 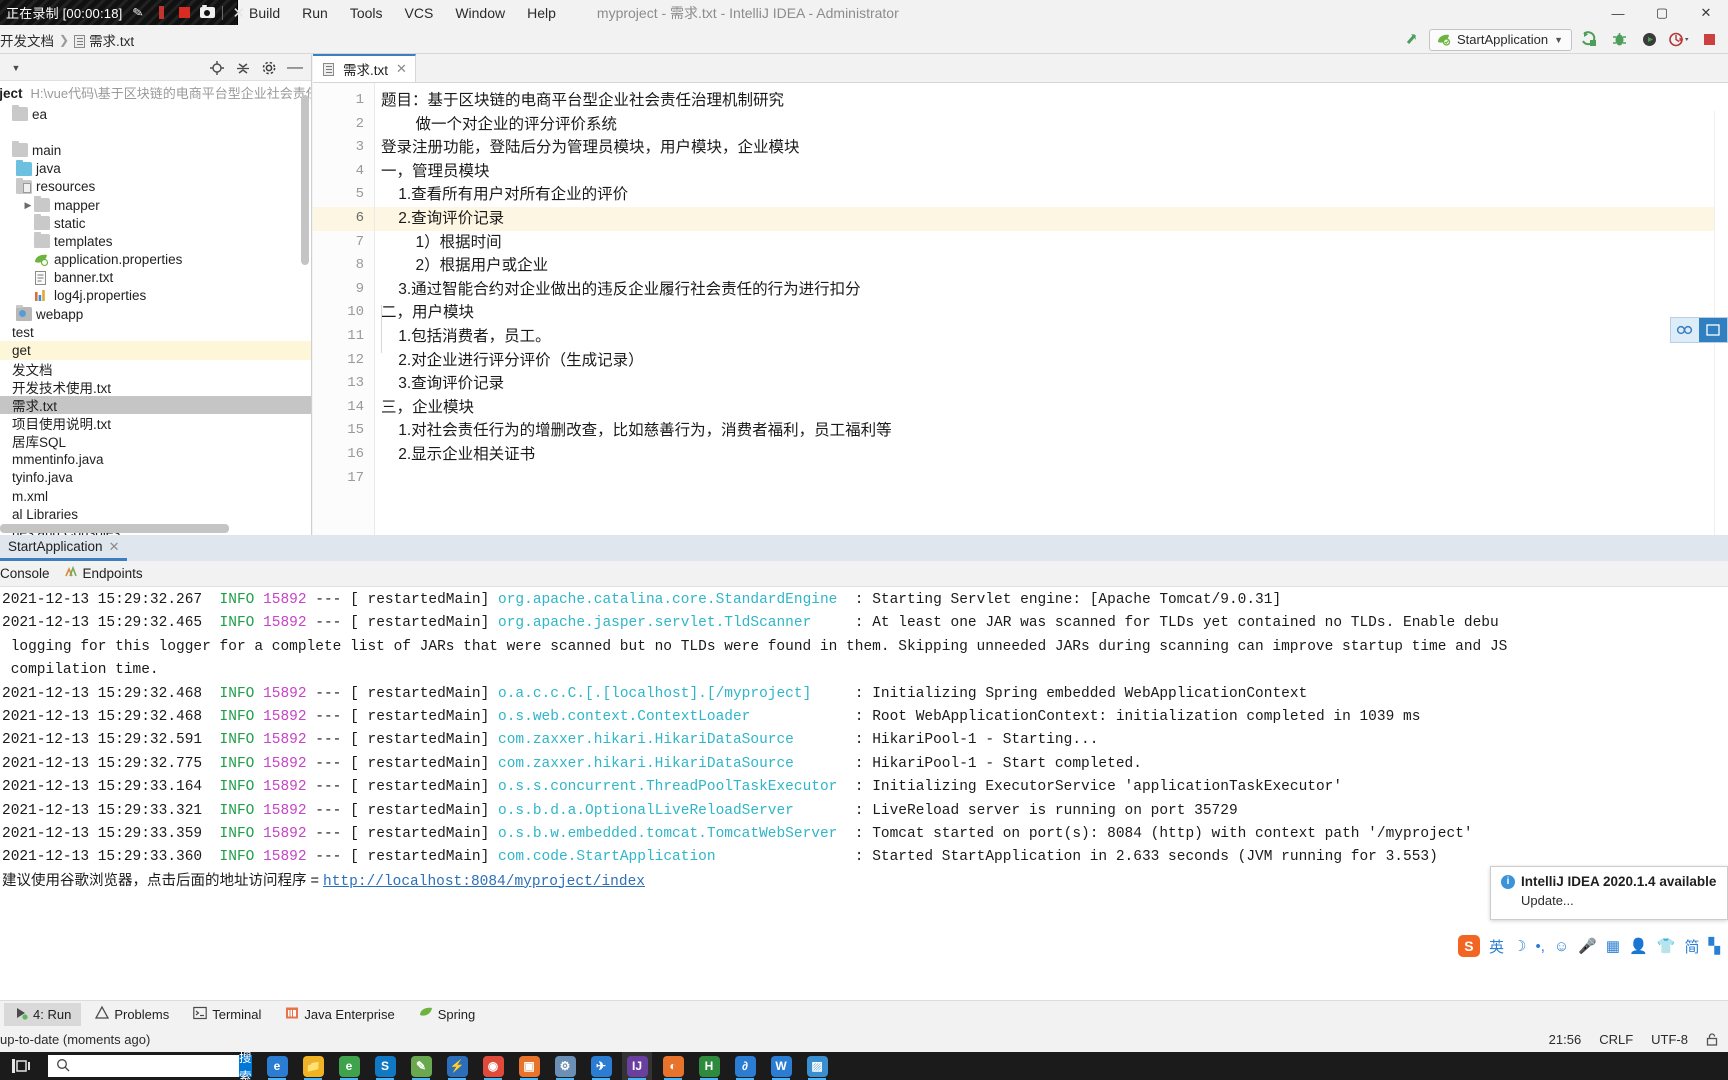 What do you see at coordinates (155, 150) in the screenshot?
I see `tree-item: main` at bounding box center [155, 150].